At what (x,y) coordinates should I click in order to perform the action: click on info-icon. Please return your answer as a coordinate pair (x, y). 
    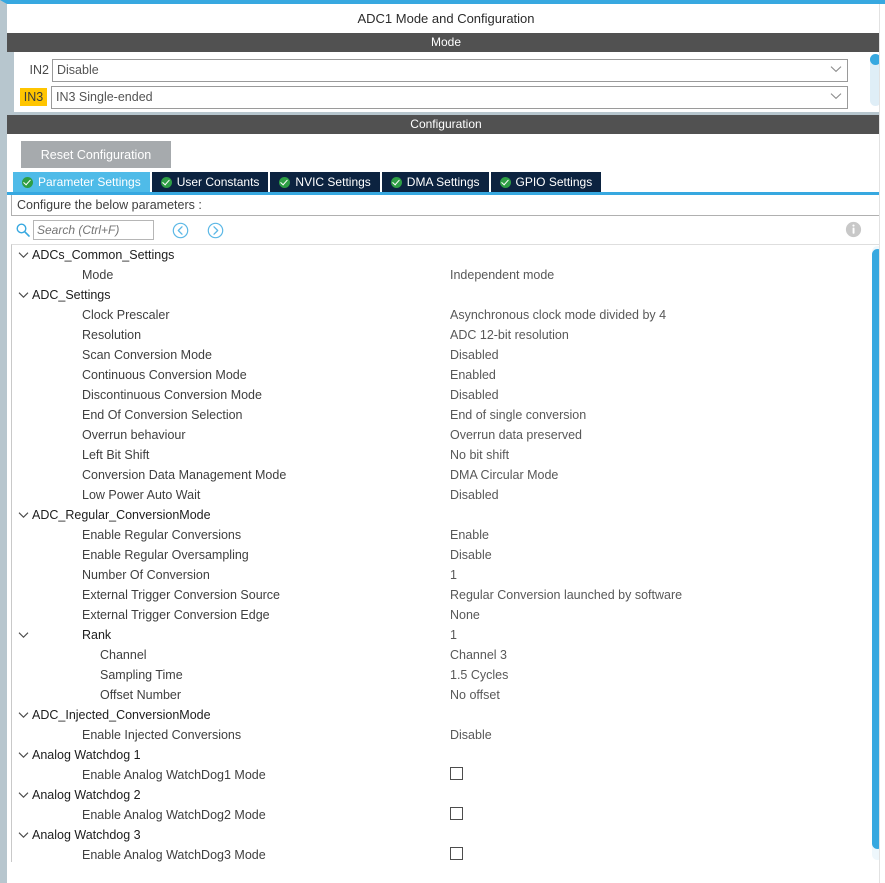
    Looking at the image, I should click on (853, 229).